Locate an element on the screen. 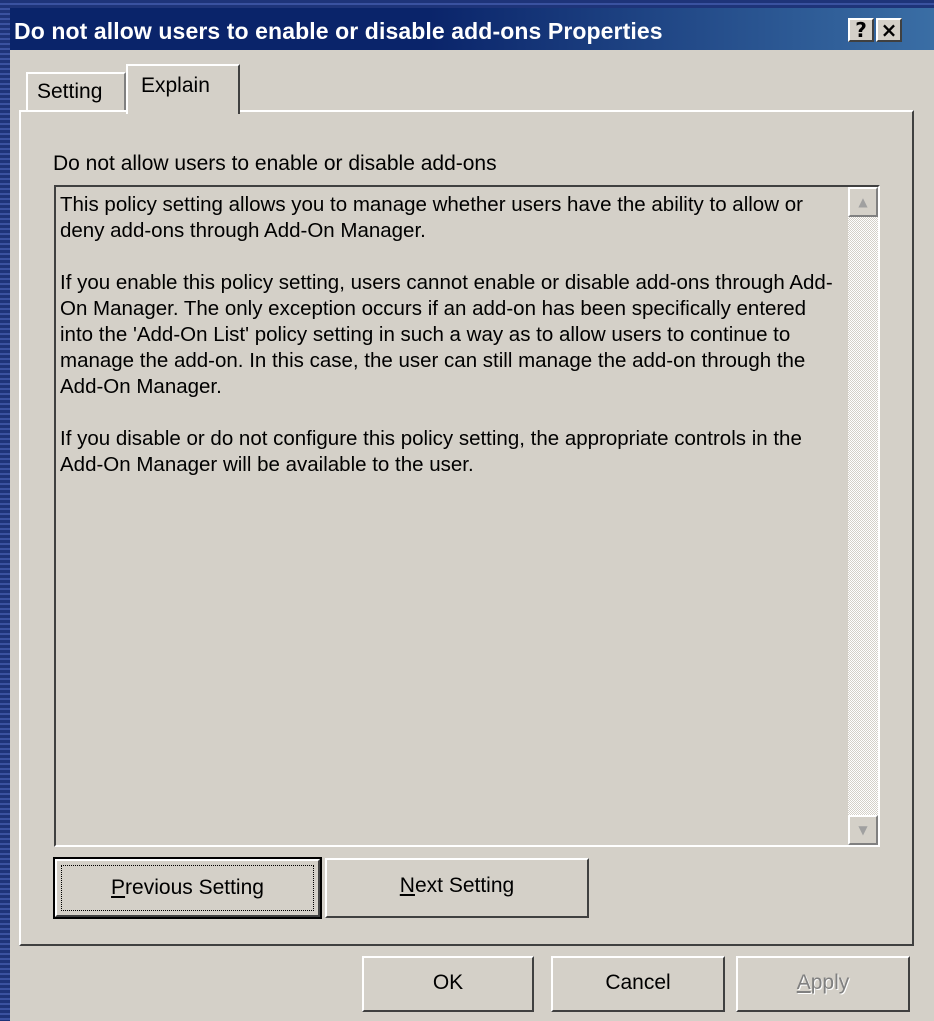 The image size is (934, 1021). ok-label: OK is located at coordinates (448, 982).